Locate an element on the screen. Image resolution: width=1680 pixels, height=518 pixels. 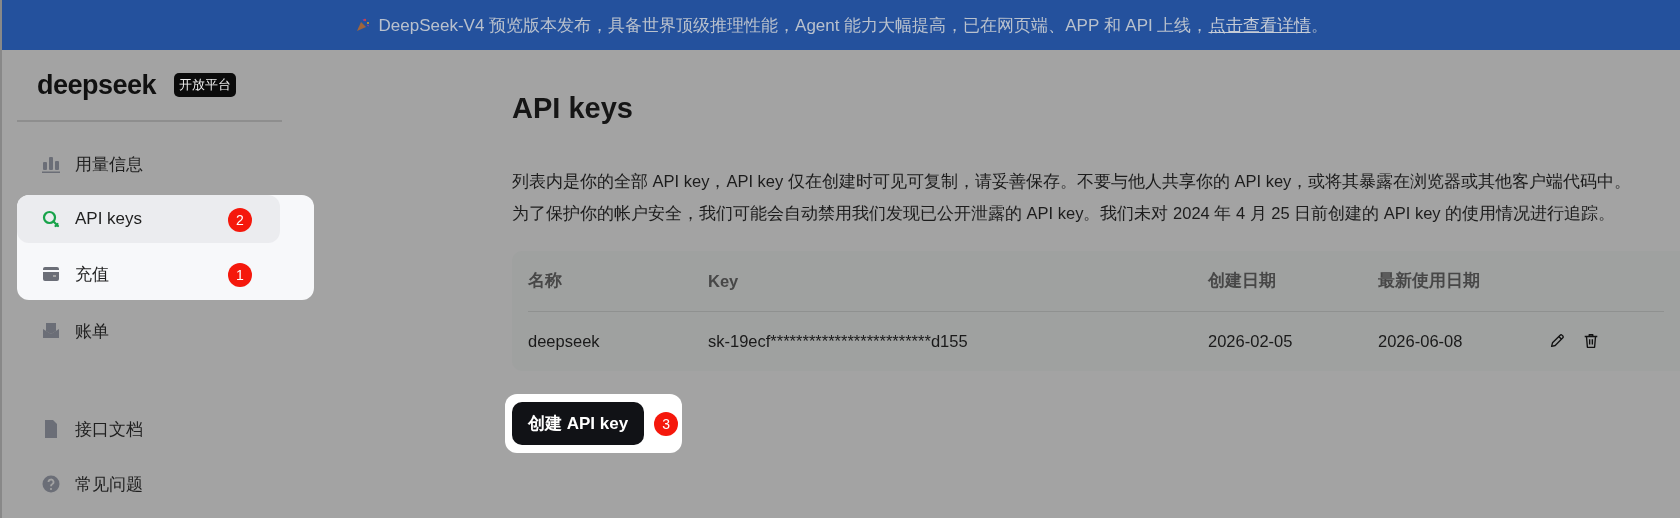
step-badge: 1 is located at coordinates (240, 275).